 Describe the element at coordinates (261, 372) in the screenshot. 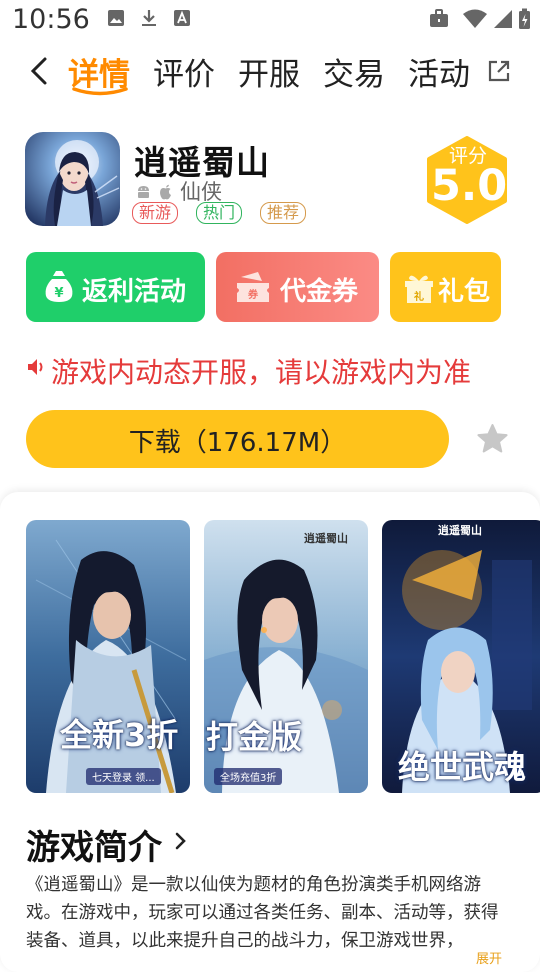

I see `server-notice: 游戏内动态开服，请以游戏内为准` at that location.